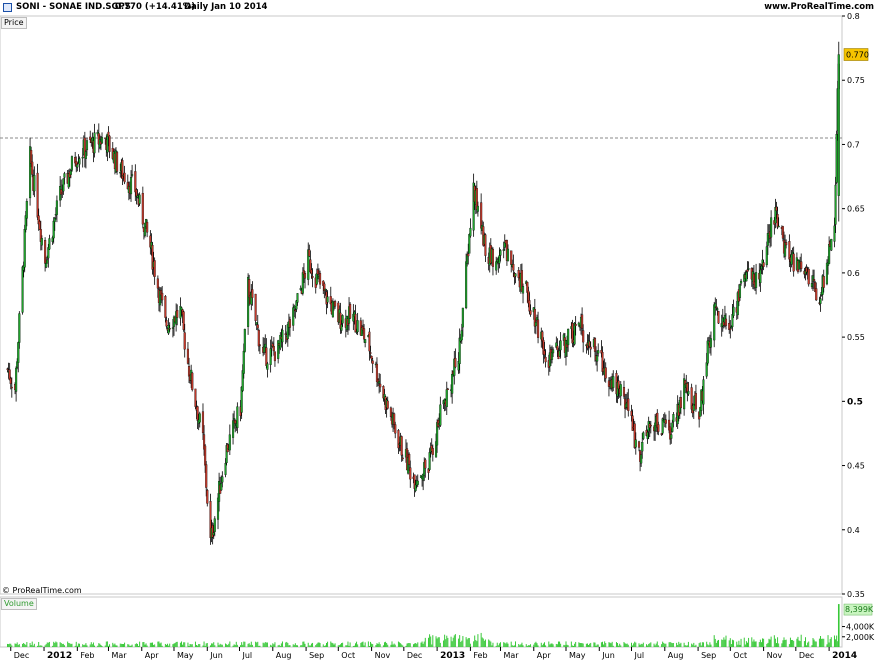  I want to click on price-axis-label: 0.35, so click(856, 594).